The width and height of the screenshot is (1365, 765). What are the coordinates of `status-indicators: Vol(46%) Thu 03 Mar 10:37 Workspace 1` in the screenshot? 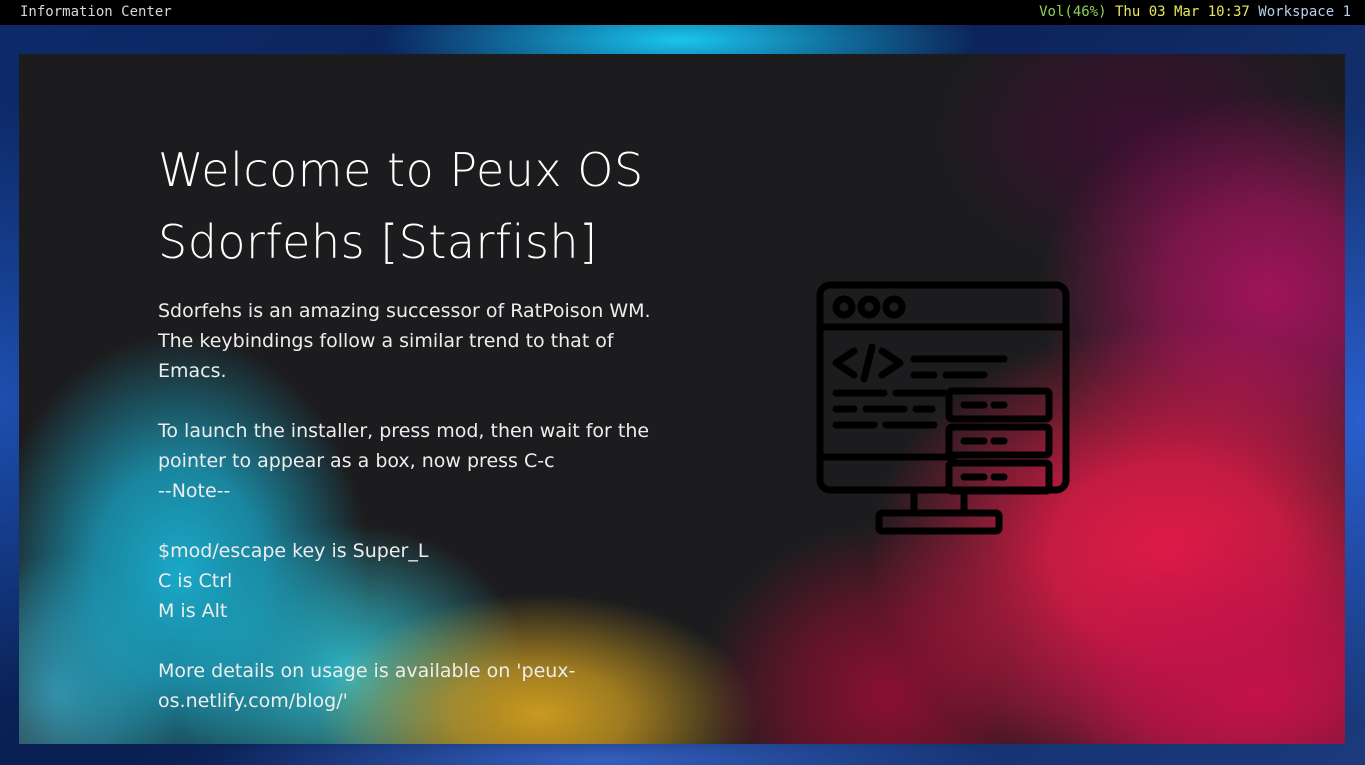 It's located at (1195, 12).